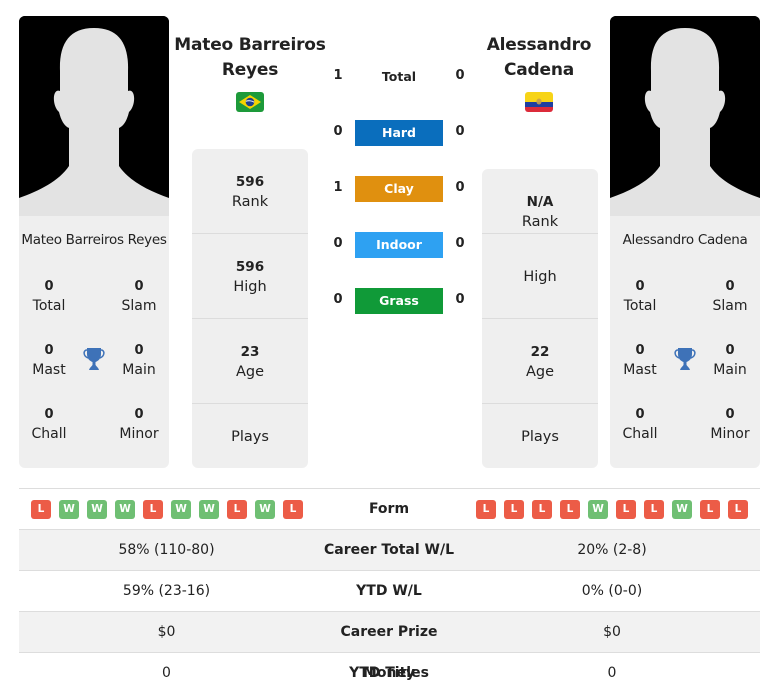  Describe the element at coordinates (640, 360) in the screenshot. I see `player2-titles-mast: 0 Mast` at that location.